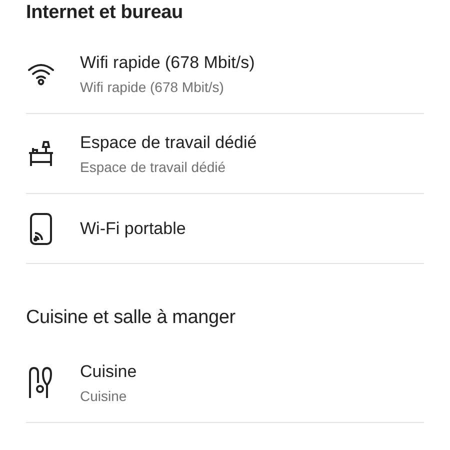  I want to click on amenity-name: Espace de travail dédié, so click(168, 142).